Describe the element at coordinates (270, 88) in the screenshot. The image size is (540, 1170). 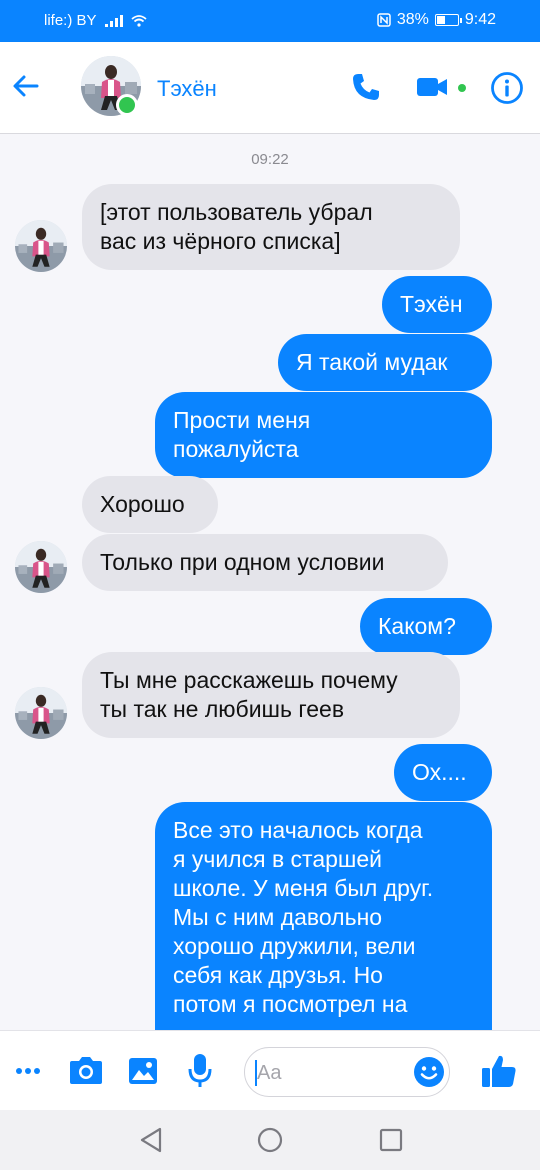
I see `conversation-header: Тэхён` at that location.